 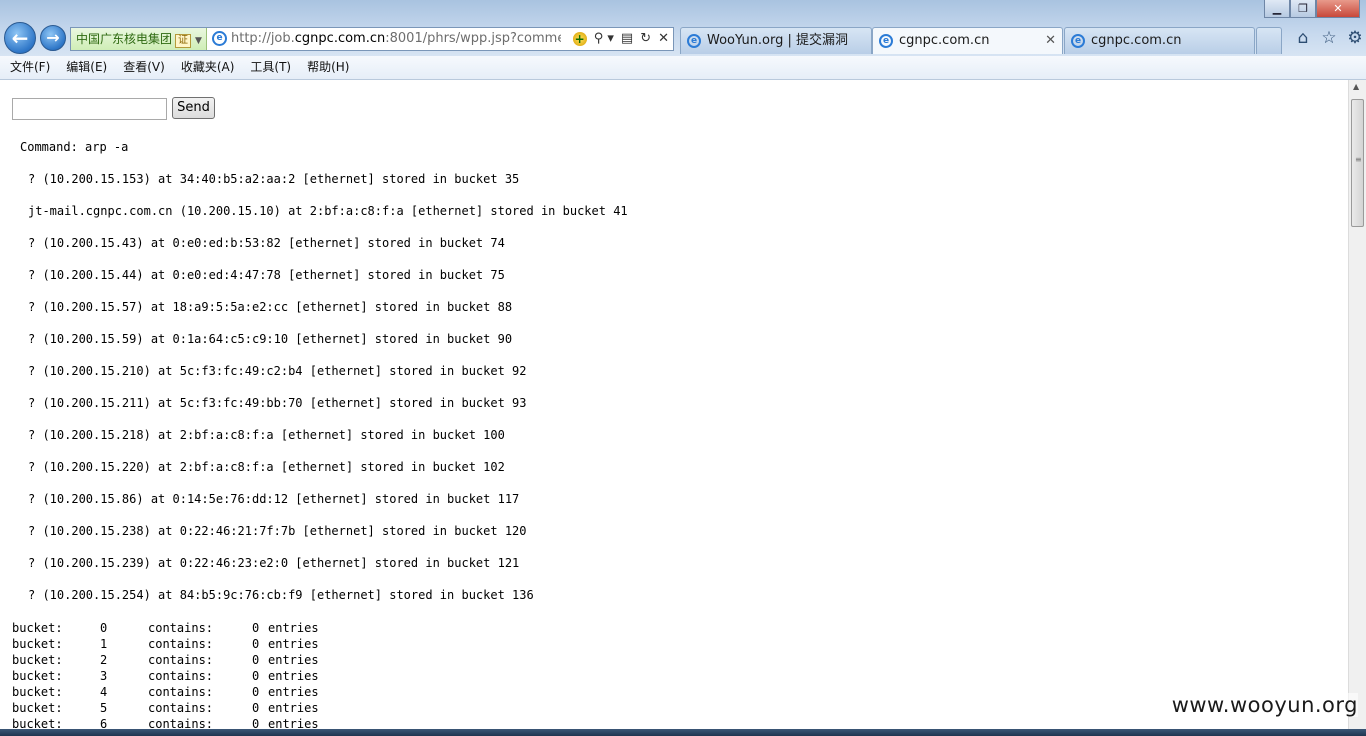 I want to click on bucket-number: 5, so click(x=104, y=708).